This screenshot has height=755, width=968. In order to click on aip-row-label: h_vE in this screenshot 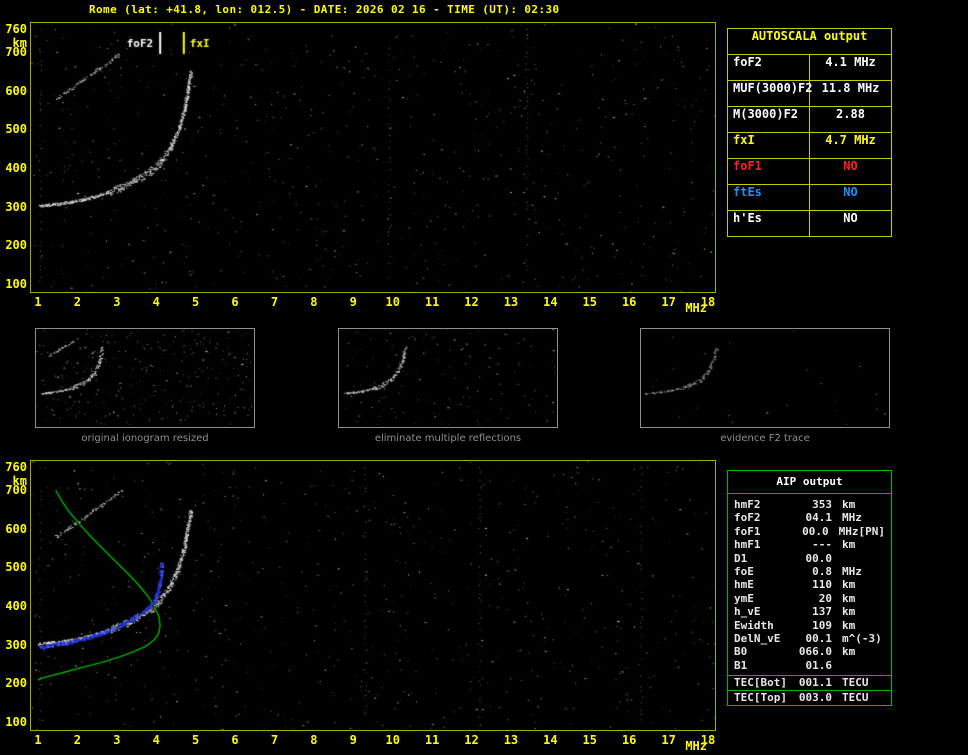, I will do `click(747, 612)`.